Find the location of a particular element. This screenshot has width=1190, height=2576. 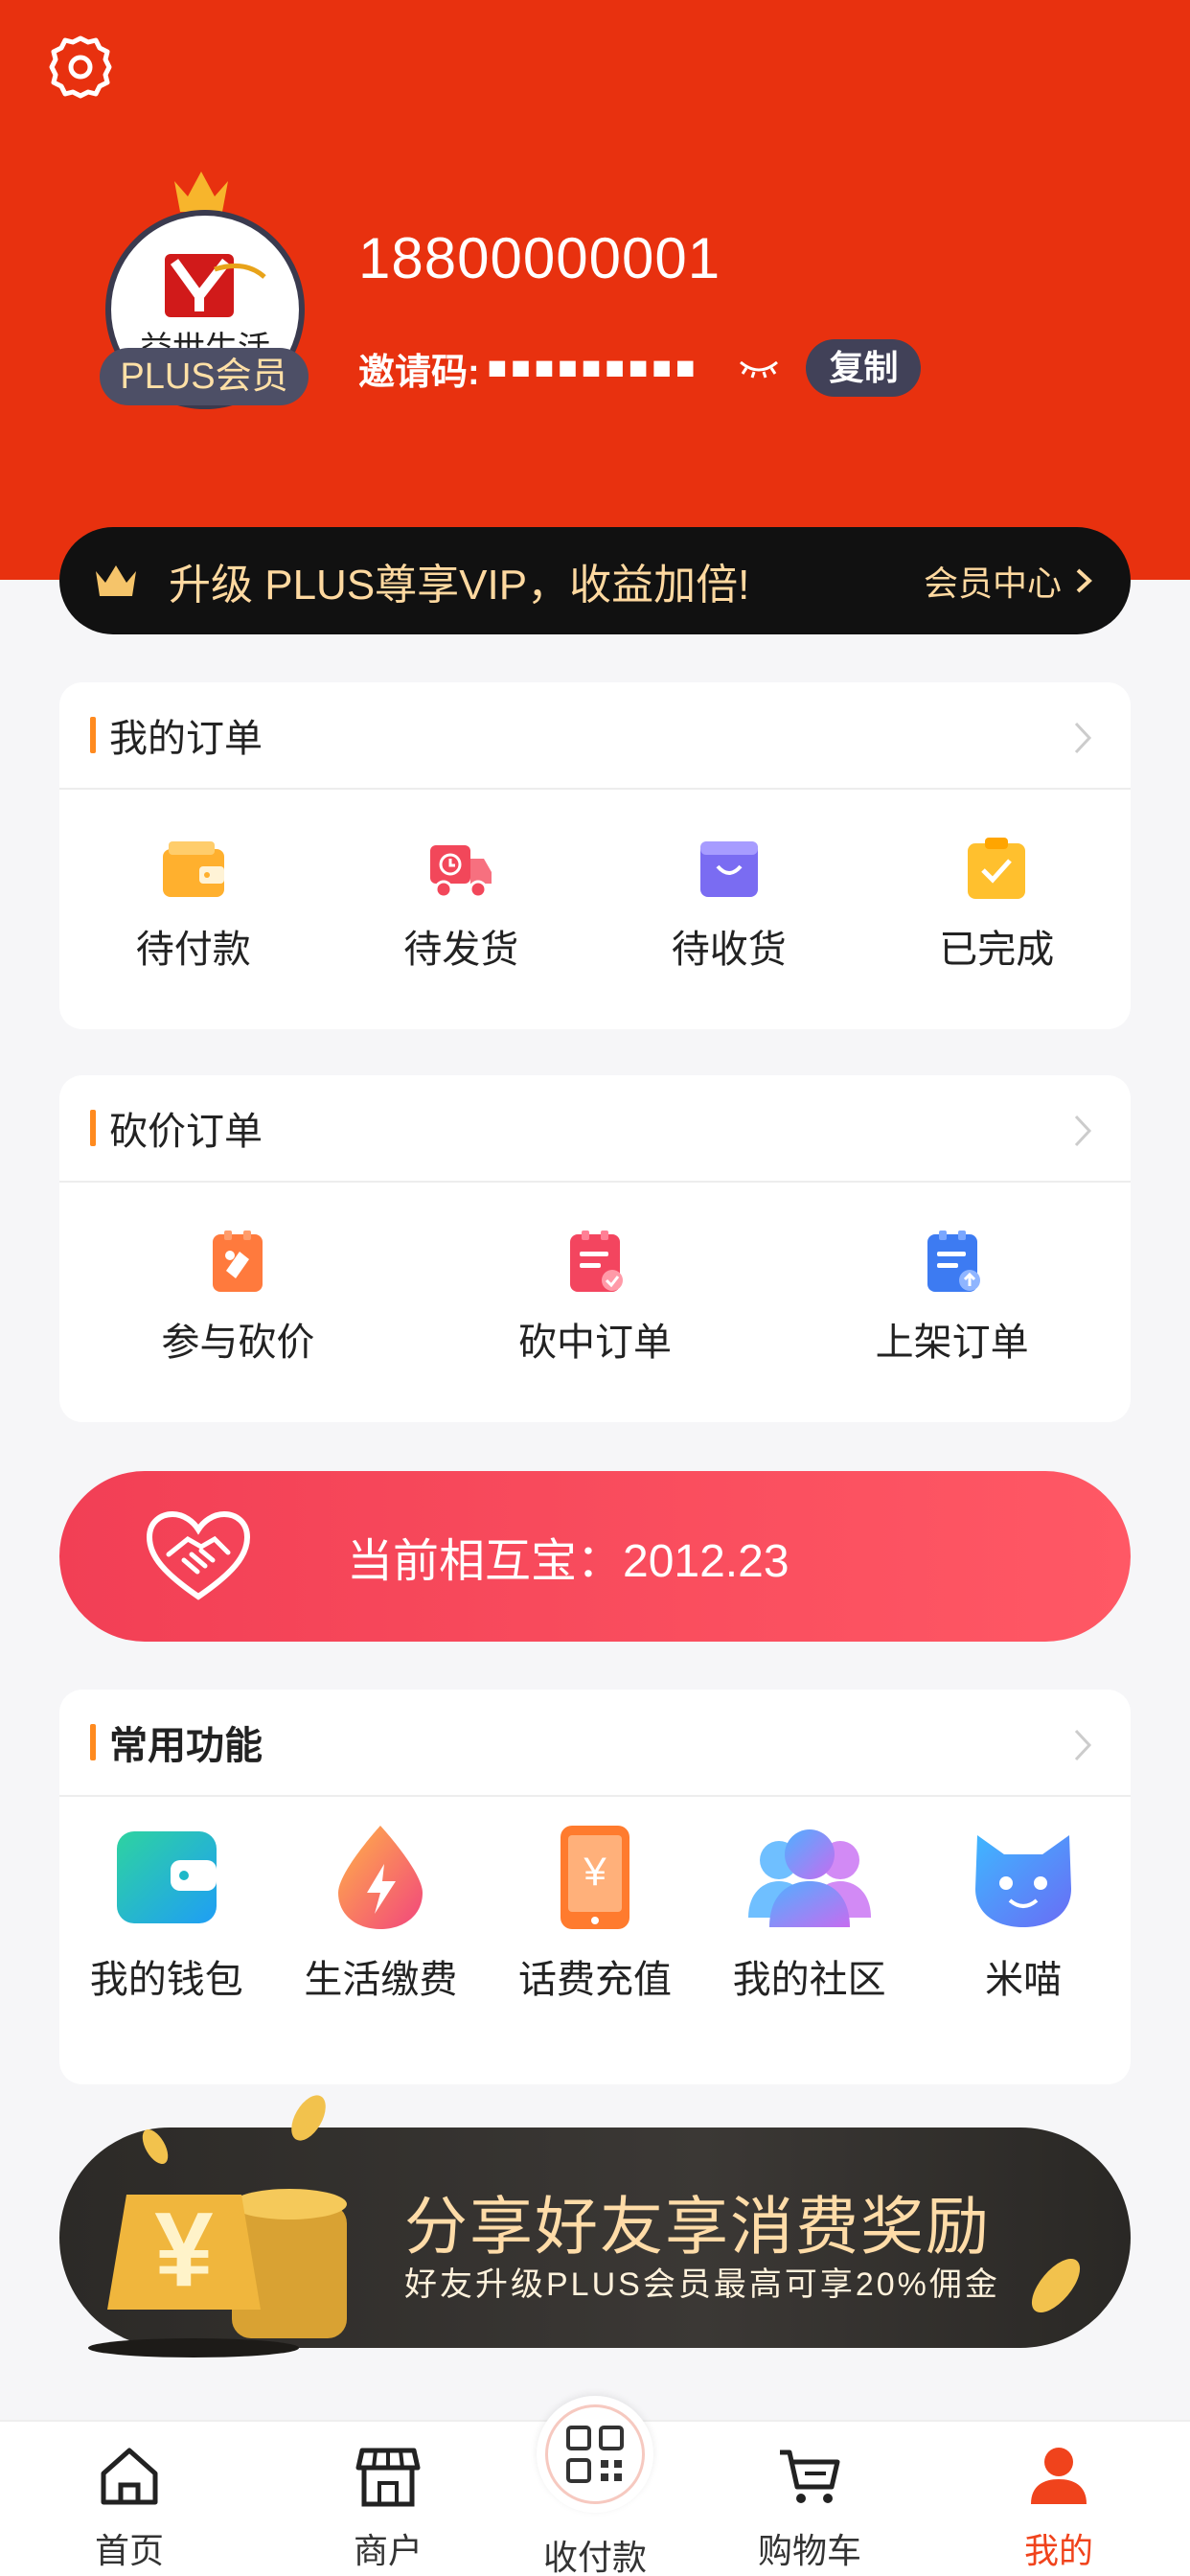

bargain-listed: 上架订单 is located at coordinates (952, 1297).